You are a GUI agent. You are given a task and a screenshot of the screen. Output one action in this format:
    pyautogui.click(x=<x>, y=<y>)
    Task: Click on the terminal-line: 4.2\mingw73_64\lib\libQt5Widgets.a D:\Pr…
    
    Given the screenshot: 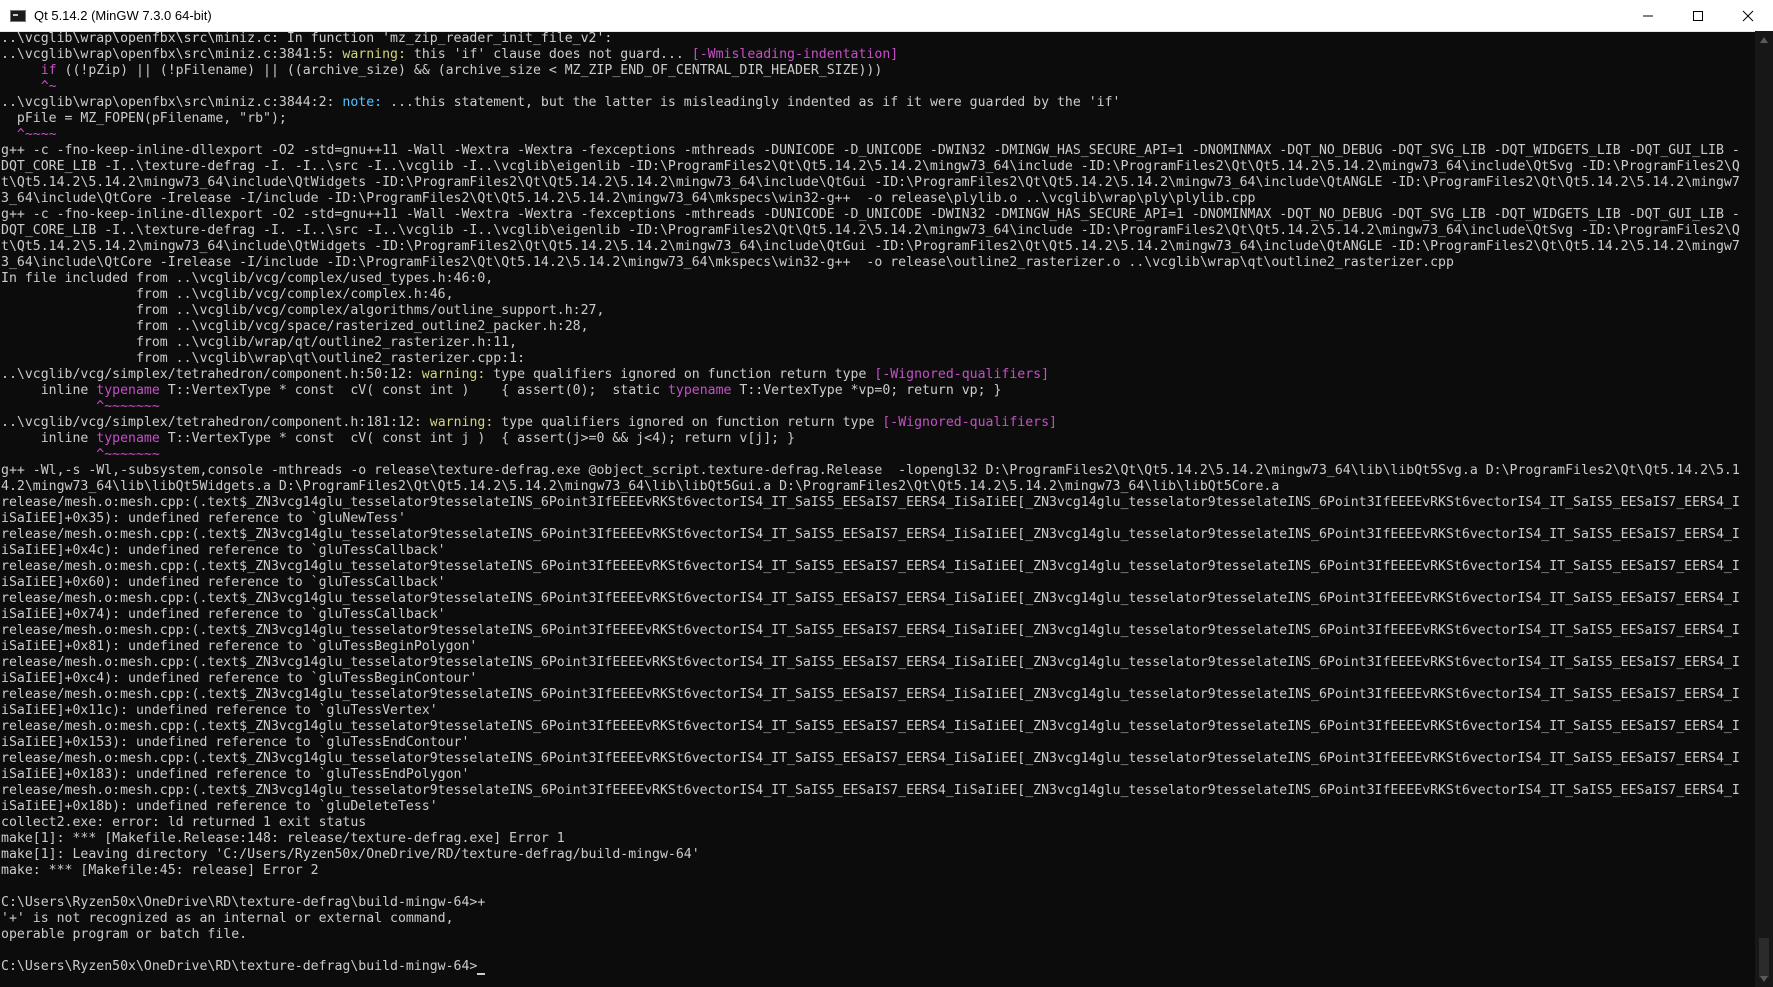 What is the action you would take?
    pyautogui.click(x=640, y=486)
    